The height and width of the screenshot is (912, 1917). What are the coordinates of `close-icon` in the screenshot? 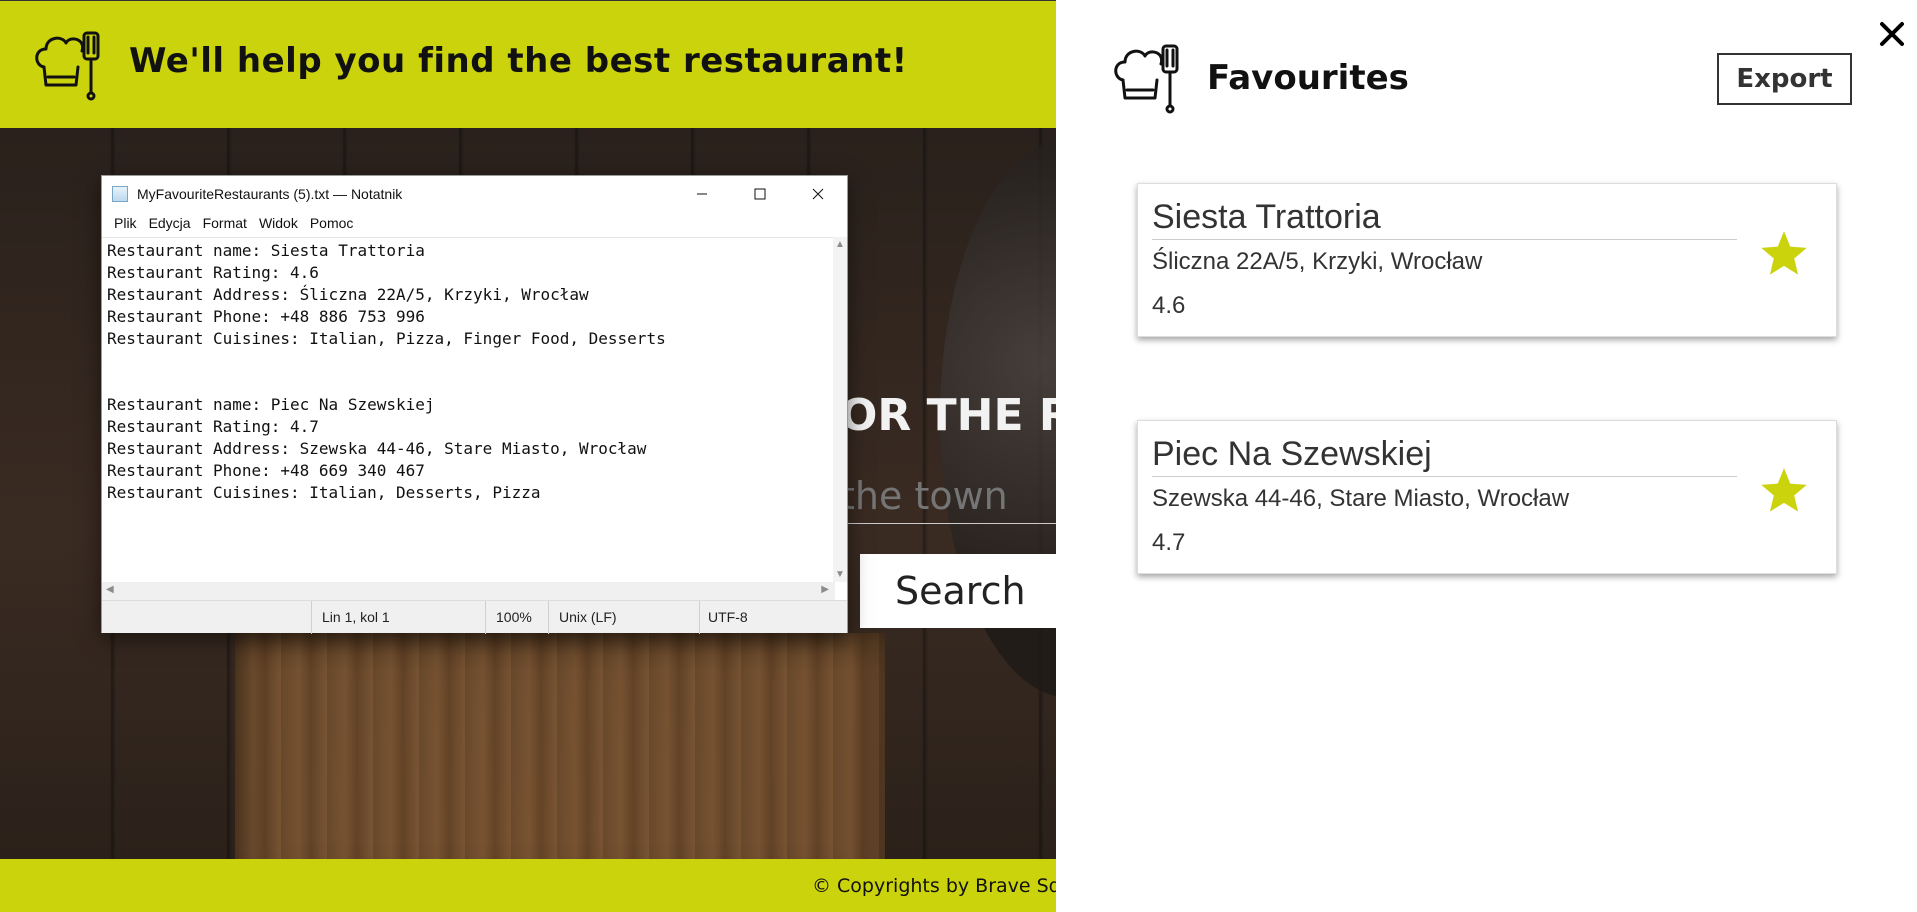 It's located at (818, 194).